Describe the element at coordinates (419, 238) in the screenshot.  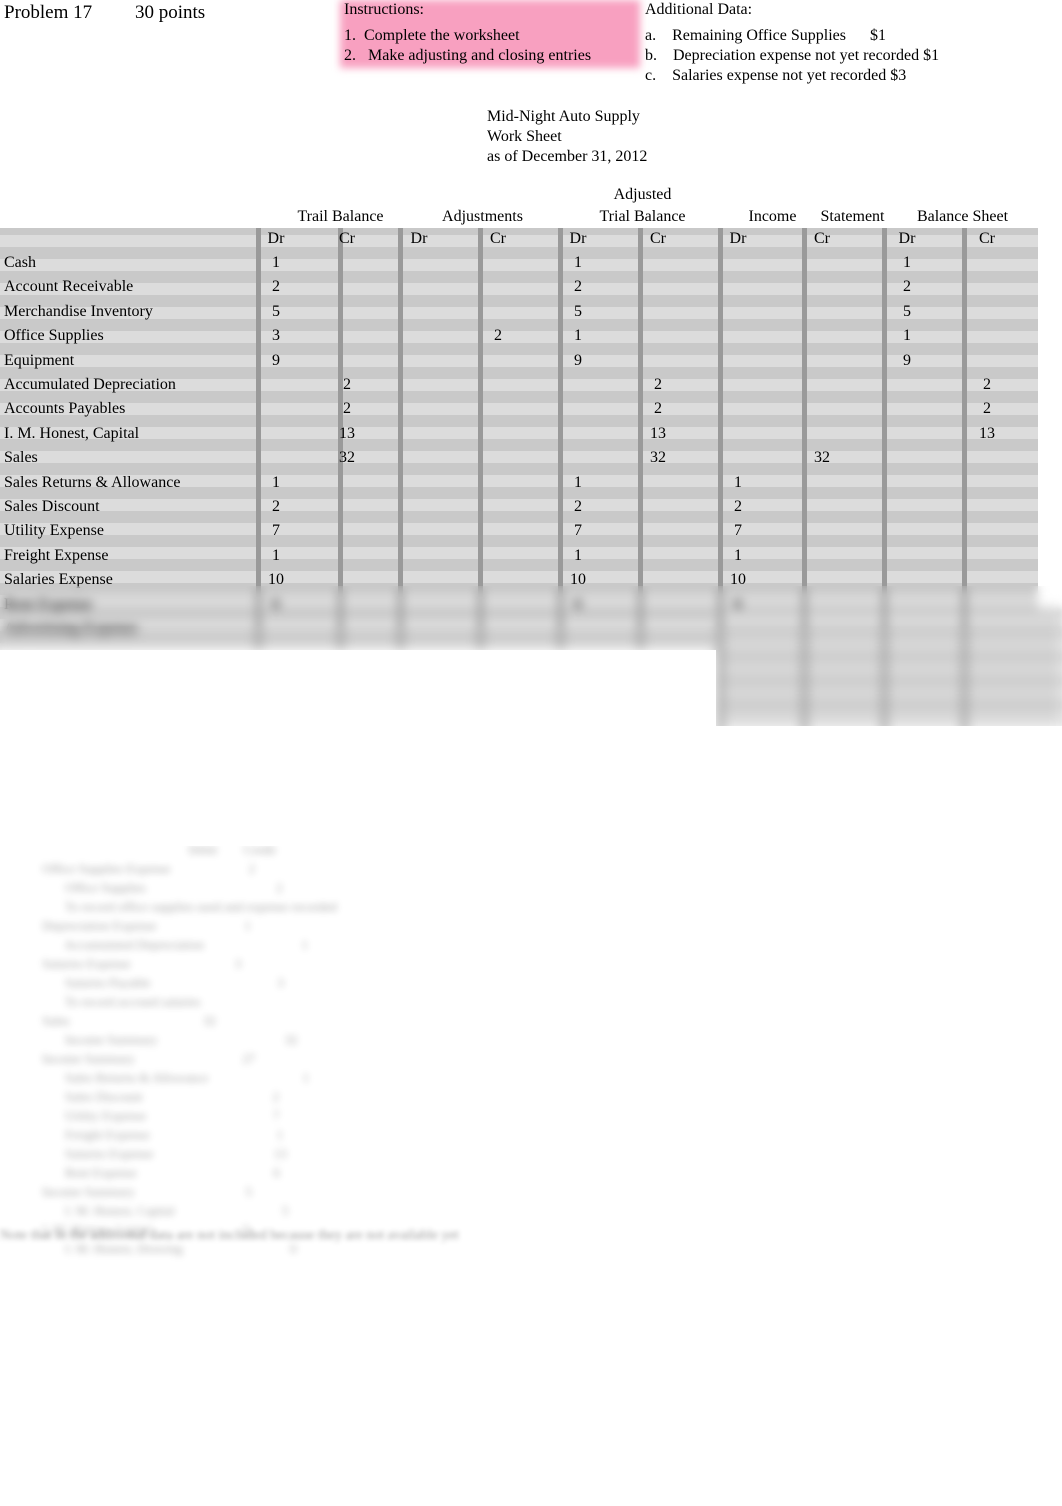
I see `column-header-2-dr: Dr` at that location.